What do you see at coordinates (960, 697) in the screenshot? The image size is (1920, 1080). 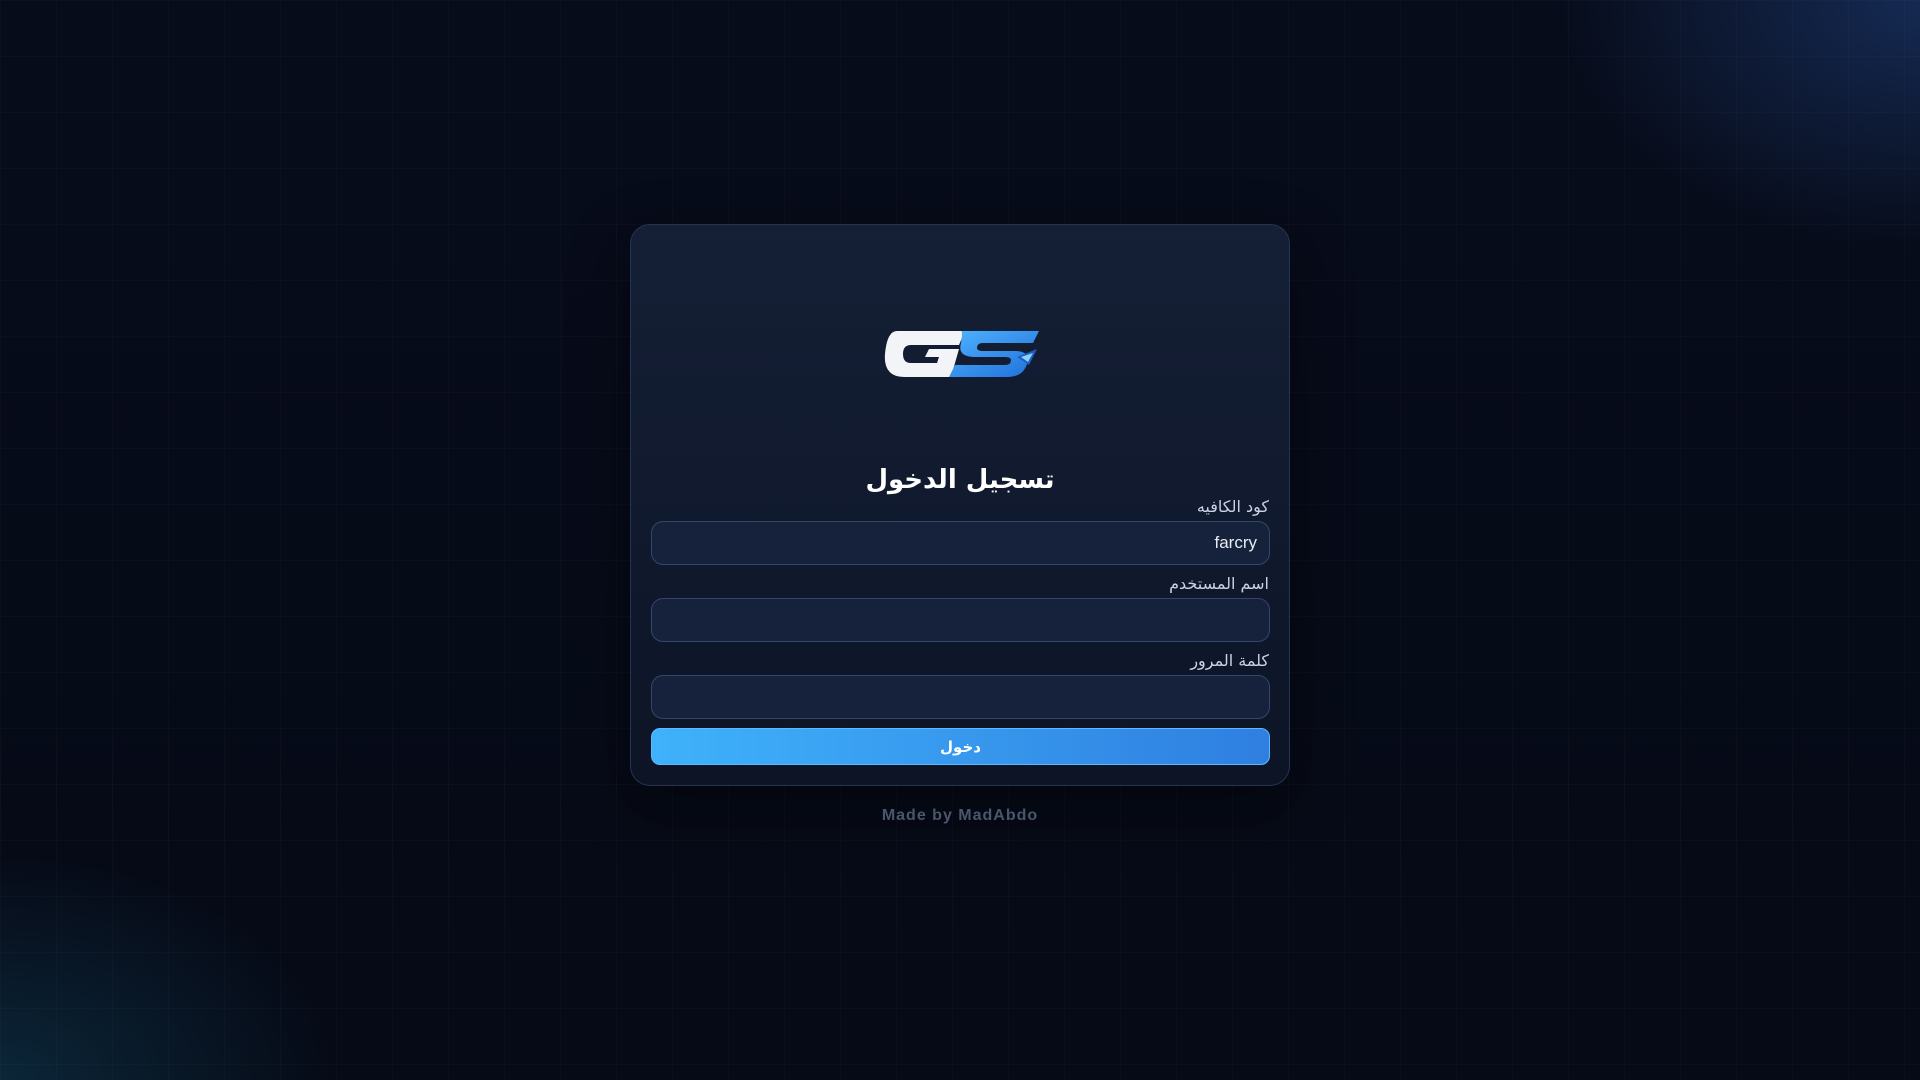 I see `password-input` at bounding box center [960, 697].